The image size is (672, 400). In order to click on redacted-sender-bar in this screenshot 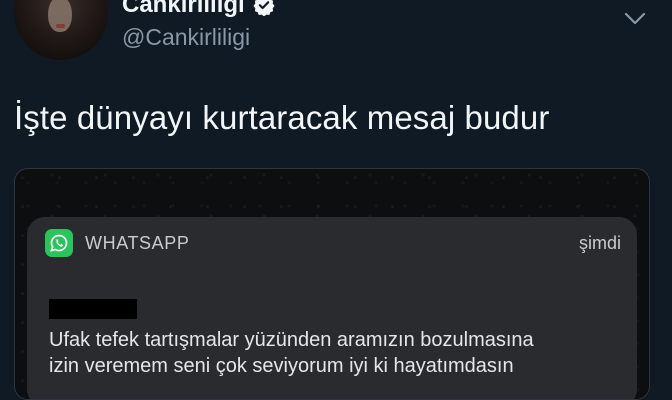, I will do `click(93, 309)`.